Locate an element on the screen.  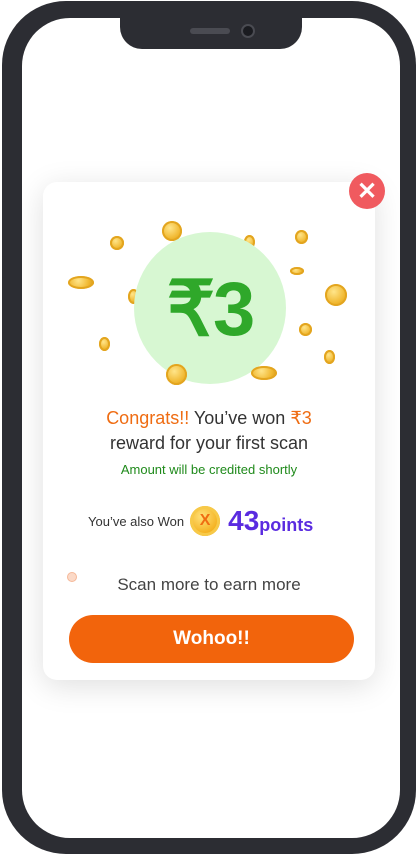
notch is located at coordinates (211, 33).